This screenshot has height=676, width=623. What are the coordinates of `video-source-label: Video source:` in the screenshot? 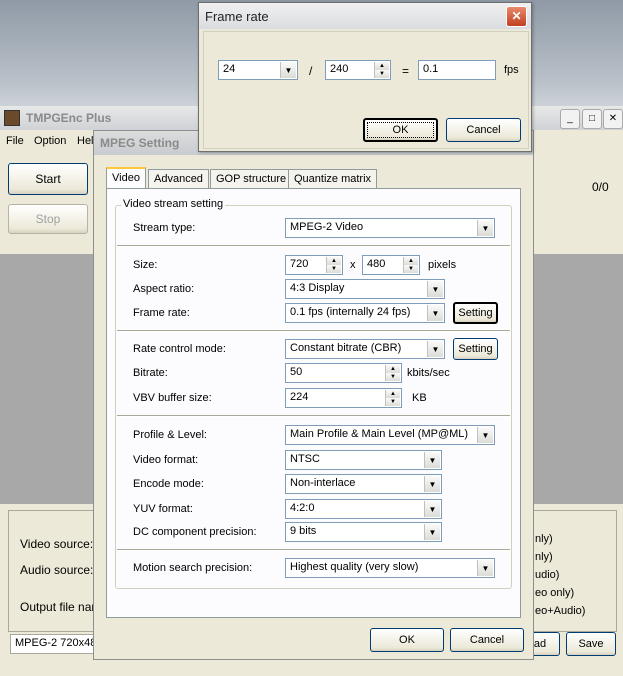 It's located at (57, 544).